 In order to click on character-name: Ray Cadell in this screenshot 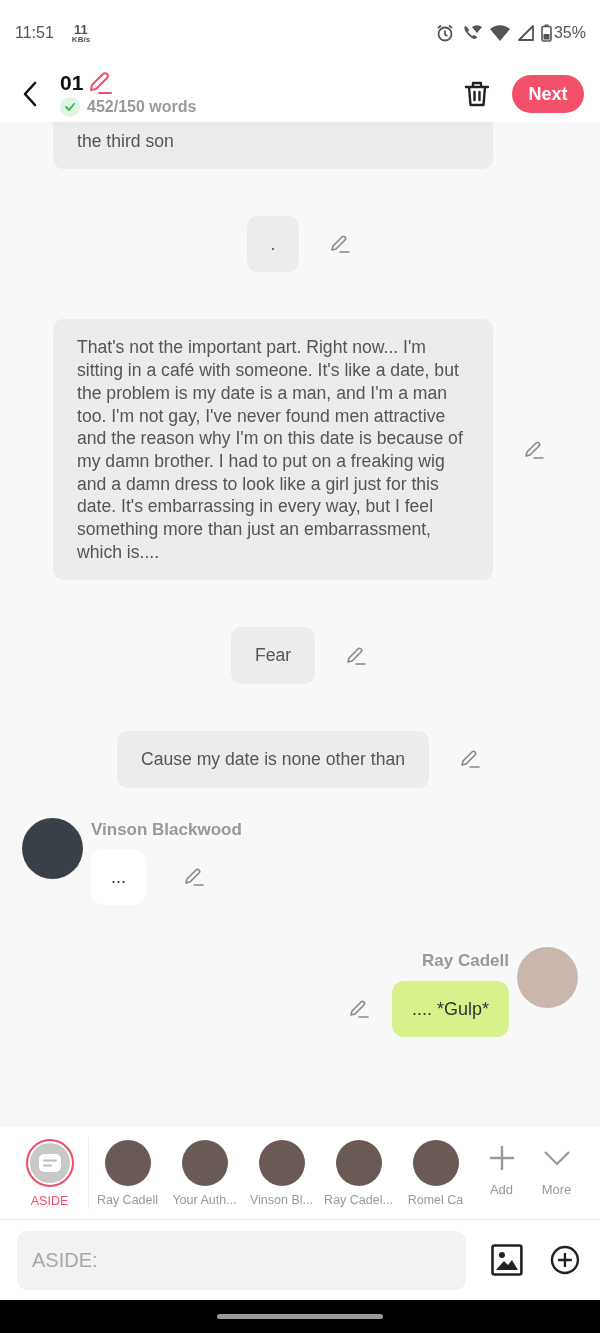, I will do `click(465, 960)`.